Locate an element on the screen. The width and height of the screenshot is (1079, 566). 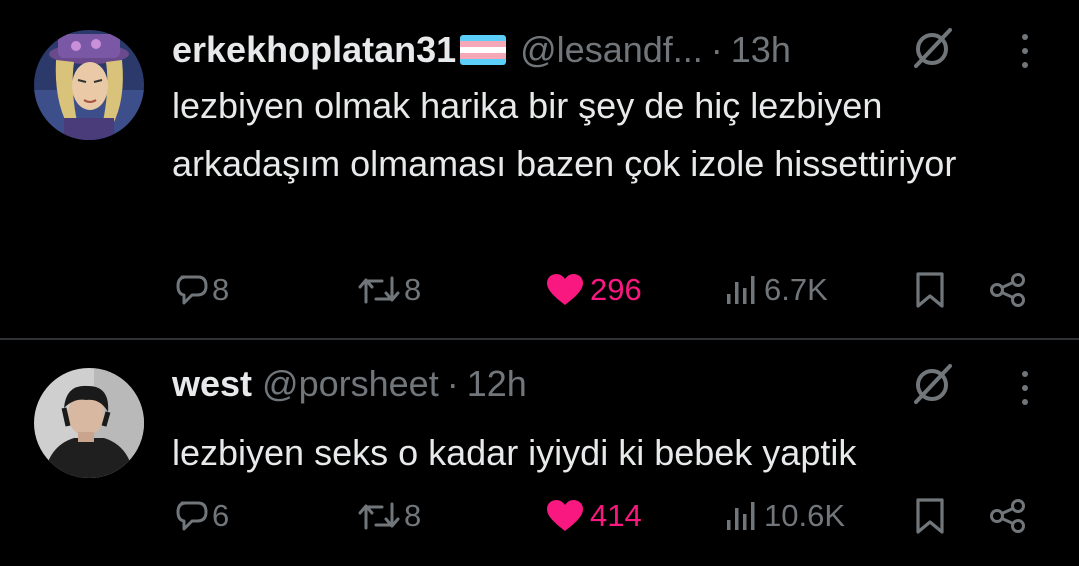
display-name: erkekhoplatan31 is located at coordinates (314, 50).